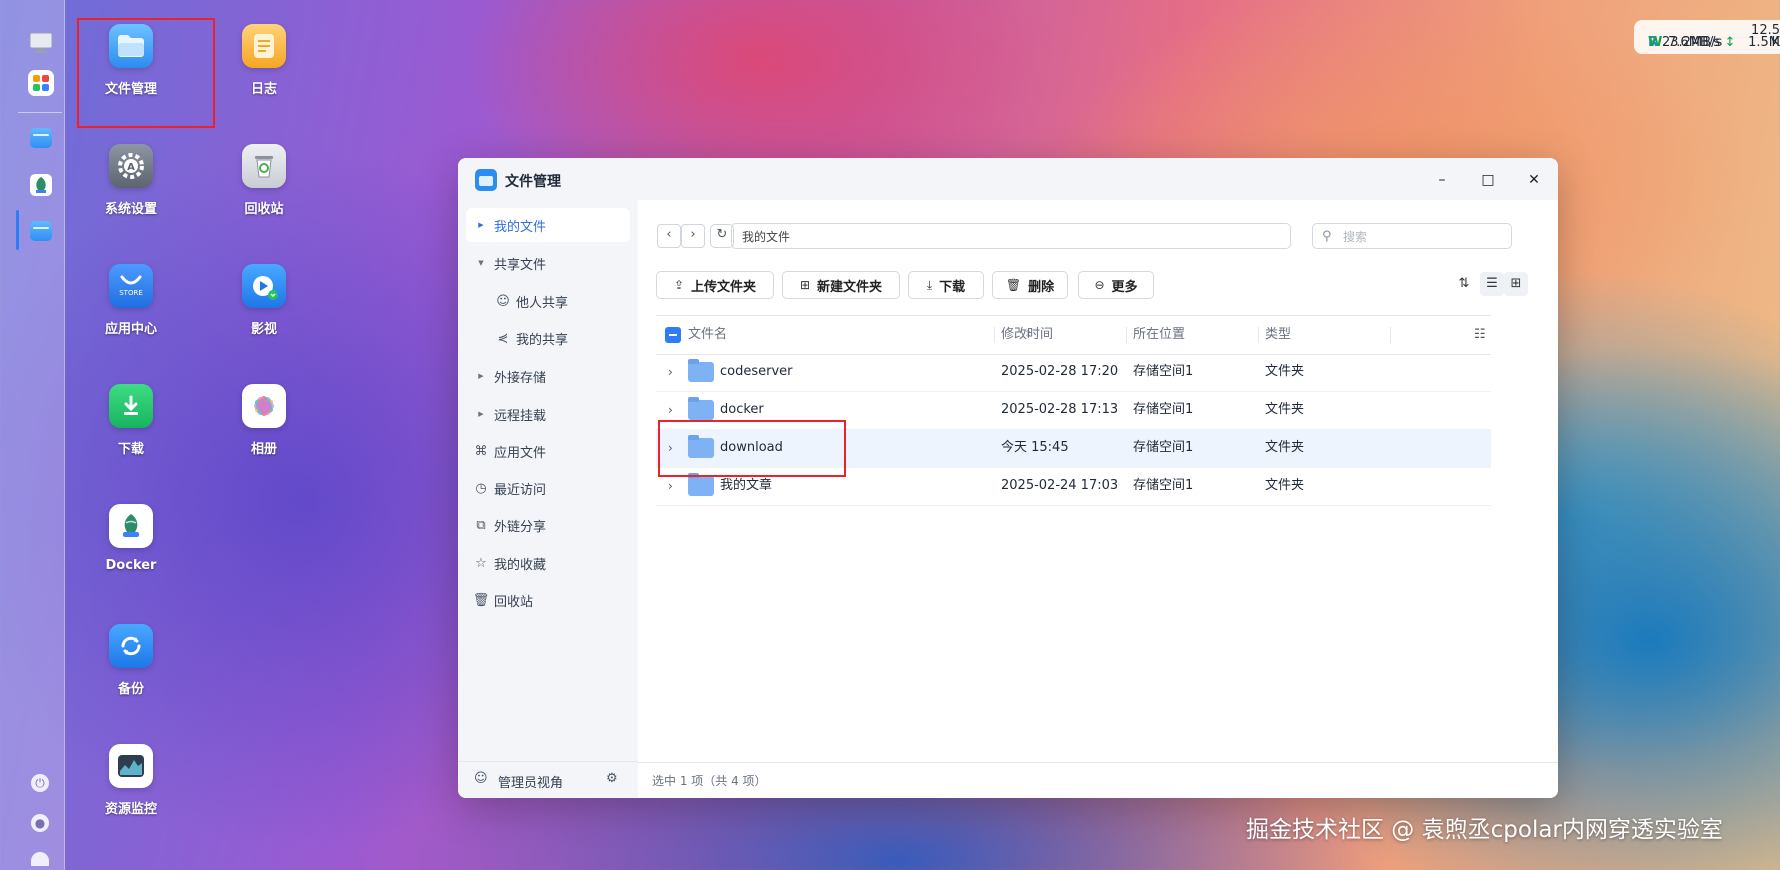 This screenshot has width=1780, height=870. I want to click on sidebar-item-recycle-bin: 🗑 回收站, so click(548, 600).